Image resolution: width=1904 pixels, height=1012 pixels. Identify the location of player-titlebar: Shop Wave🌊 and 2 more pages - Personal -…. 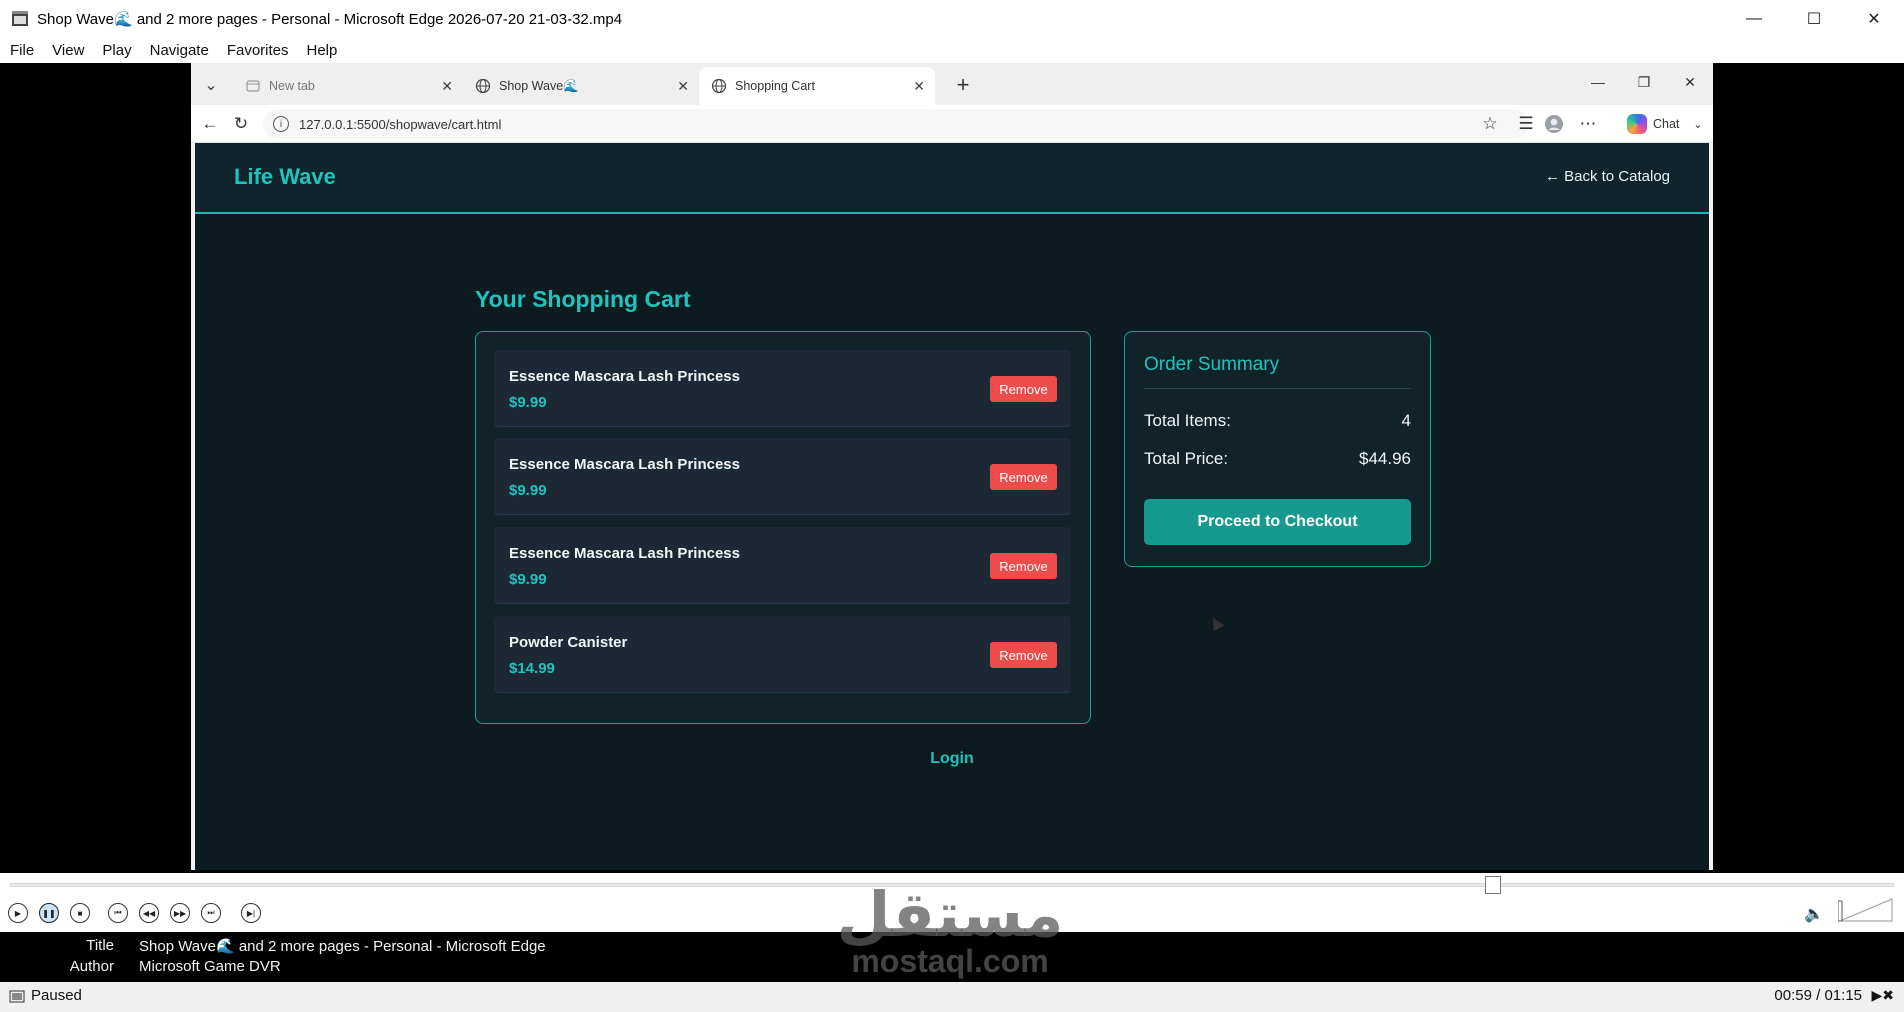
(952, 19).